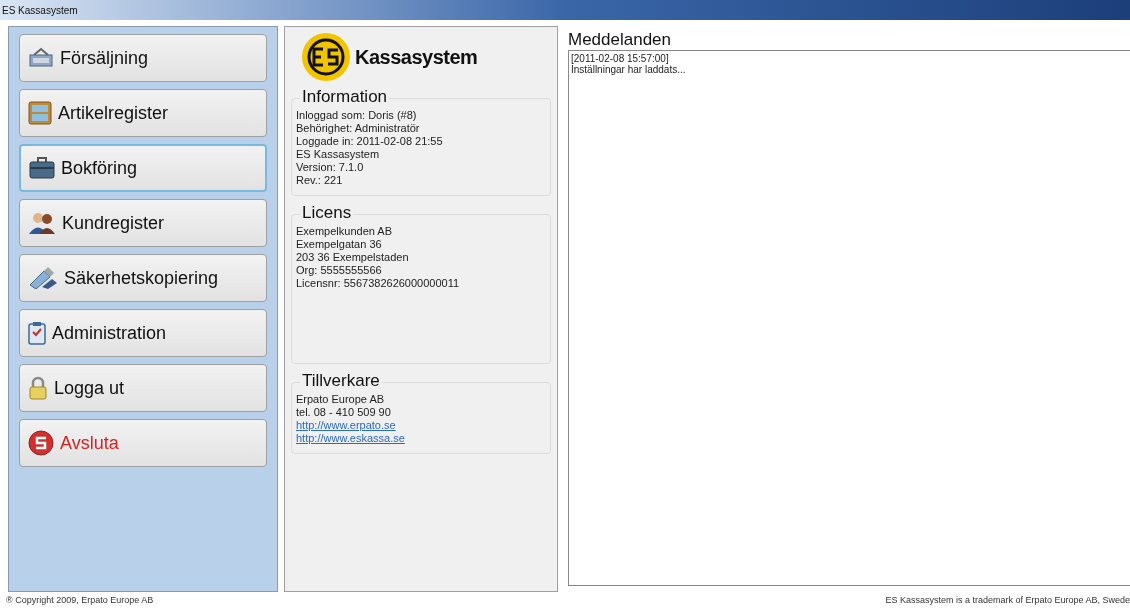 Image resolution: width=1130 pixels, height=610 pixels. Describe the element at coordinates (143, 333) in the screenshot. I see `menu-button: Administration` at that location.